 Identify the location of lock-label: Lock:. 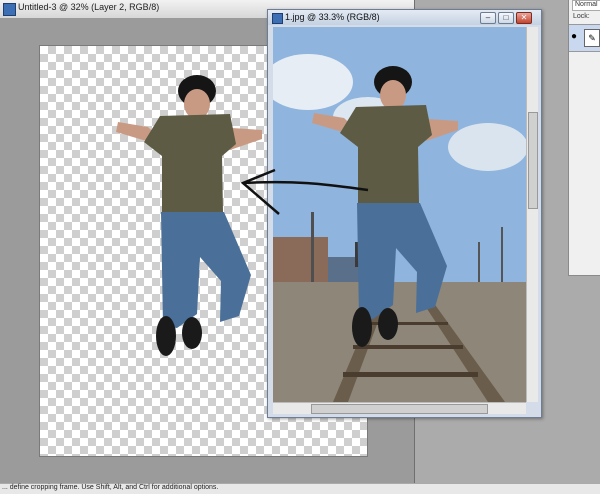
(581, 16).